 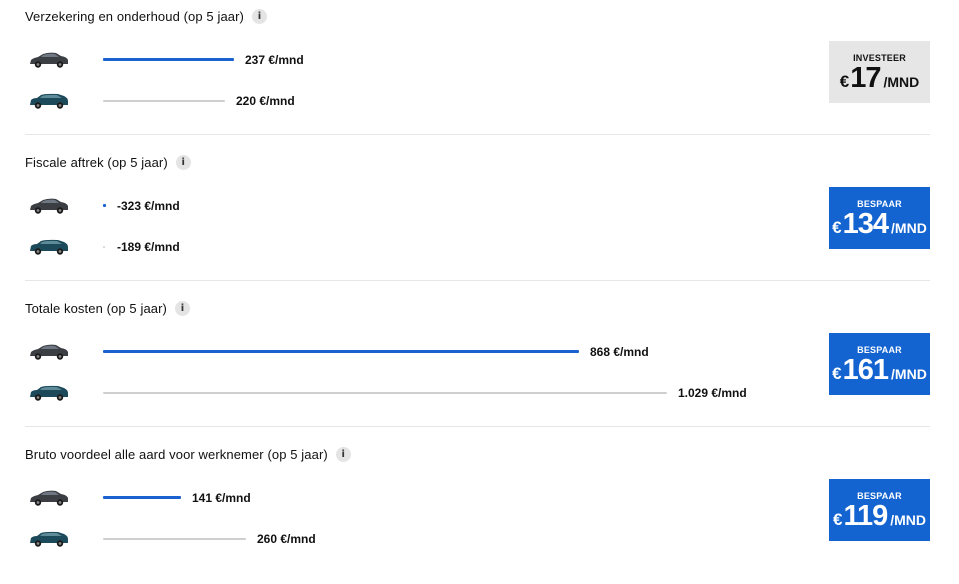 I want to click on comparison-row-car-2: 220 €/mnd, so click(x=400, y=103).